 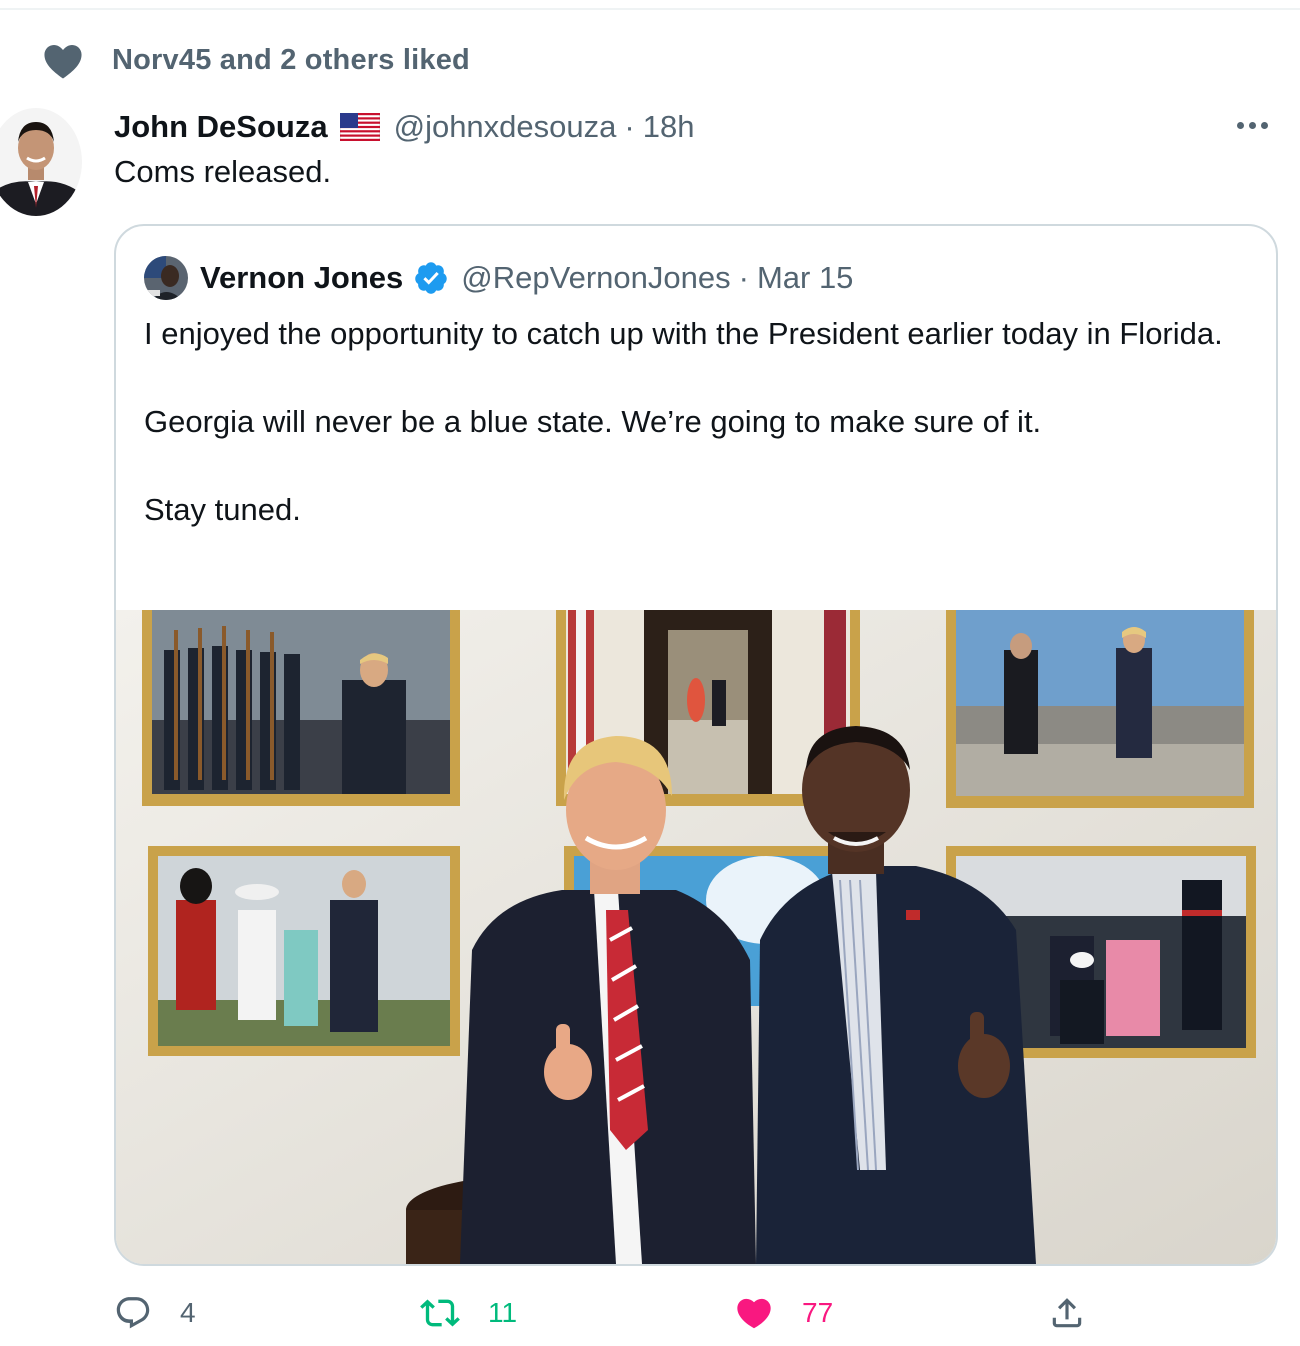 What do you see at coordinates (595, 278) in the screenshot?
I see `quoted-author-handle: @RepVernonJones` at bounding box center [595, 278].